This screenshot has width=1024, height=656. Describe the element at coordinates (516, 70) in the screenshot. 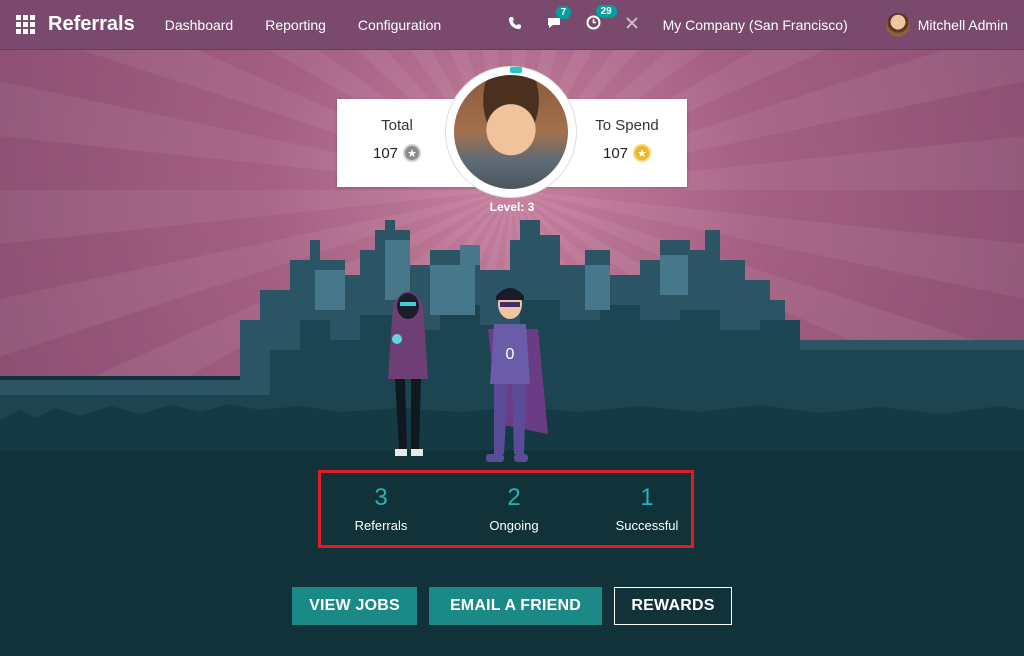

I see `level-progress-indicator` at that location.